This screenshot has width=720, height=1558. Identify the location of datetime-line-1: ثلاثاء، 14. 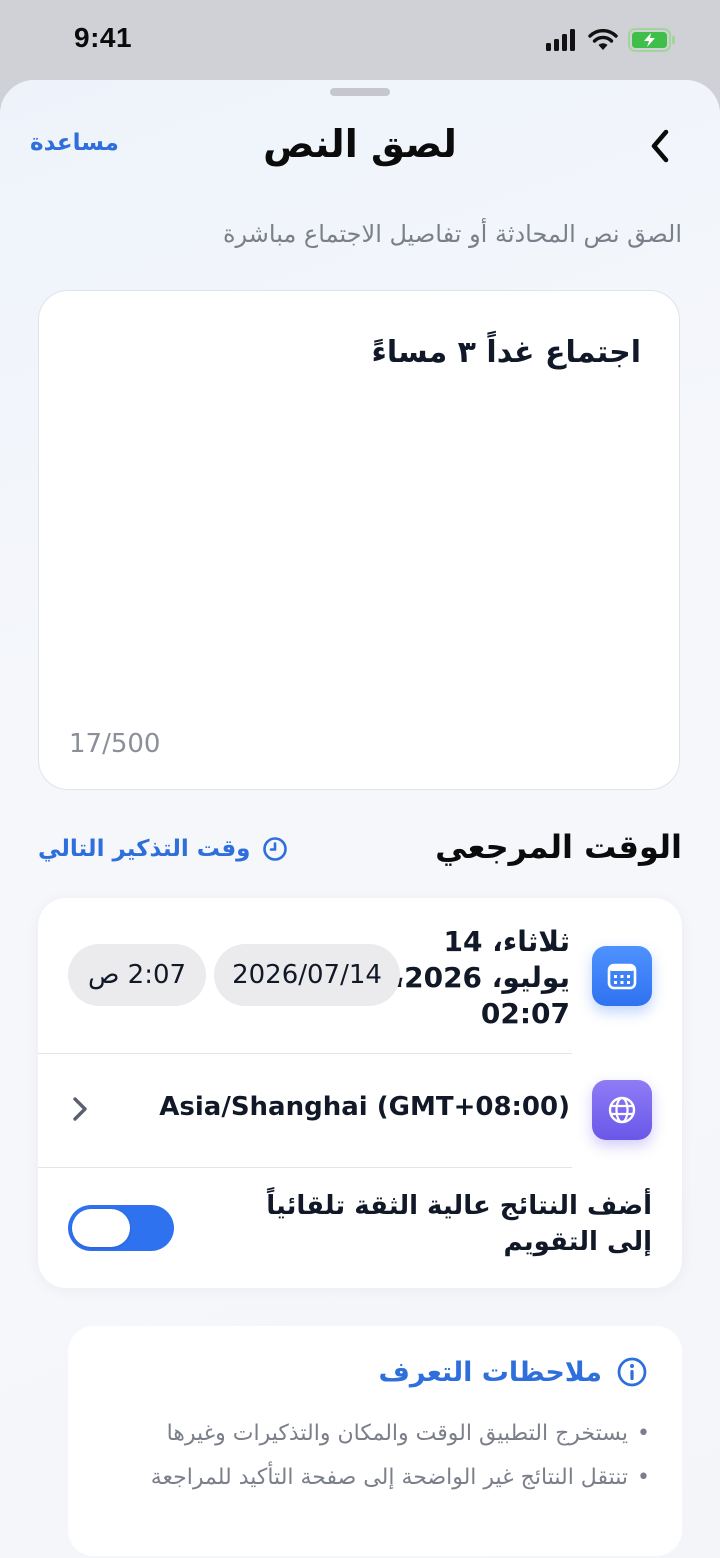
(506, 941).